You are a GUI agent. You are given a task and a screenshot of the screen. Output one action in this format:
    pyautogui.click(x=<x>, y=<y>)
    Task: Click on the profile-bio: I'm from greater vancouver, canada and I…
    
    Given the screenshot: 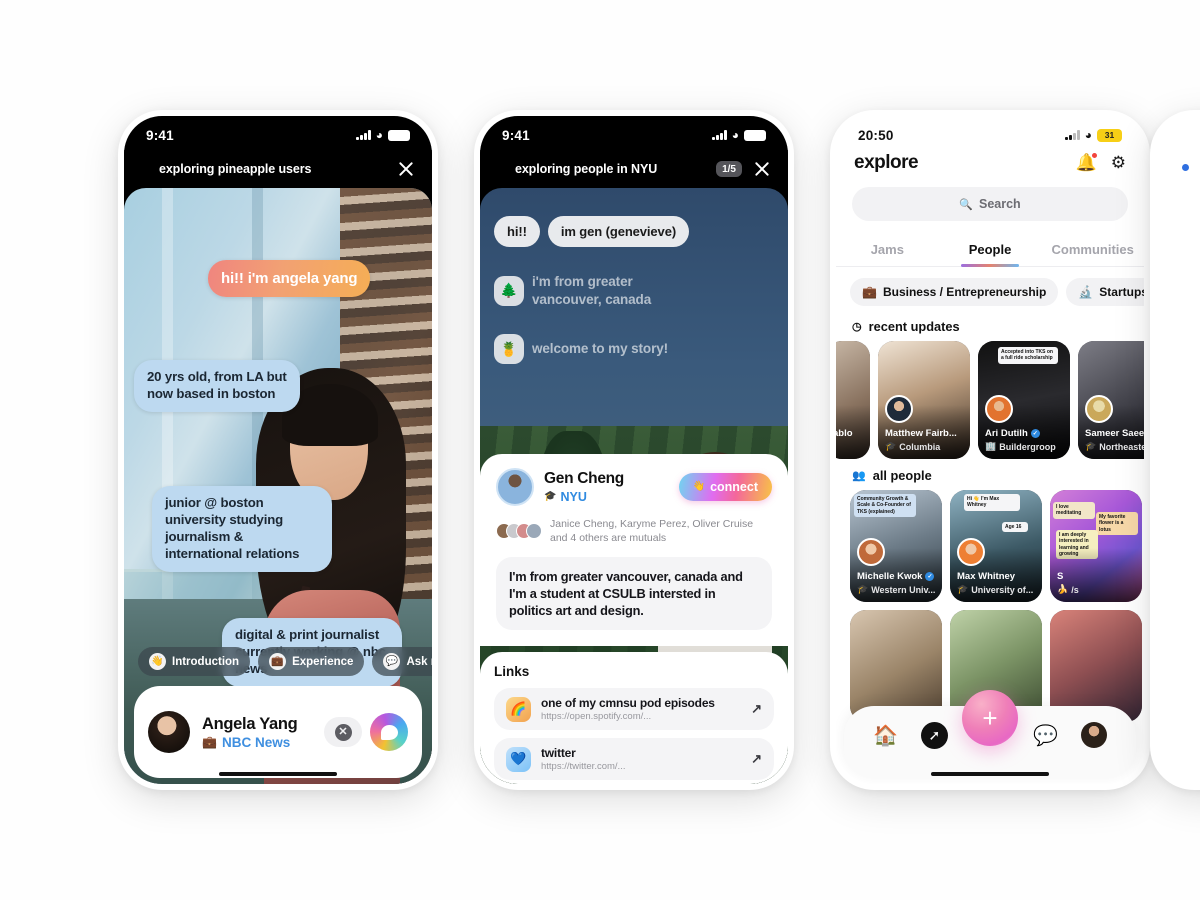 What is the action you would take?
    pyautogui.click(x=634, y=593)
    